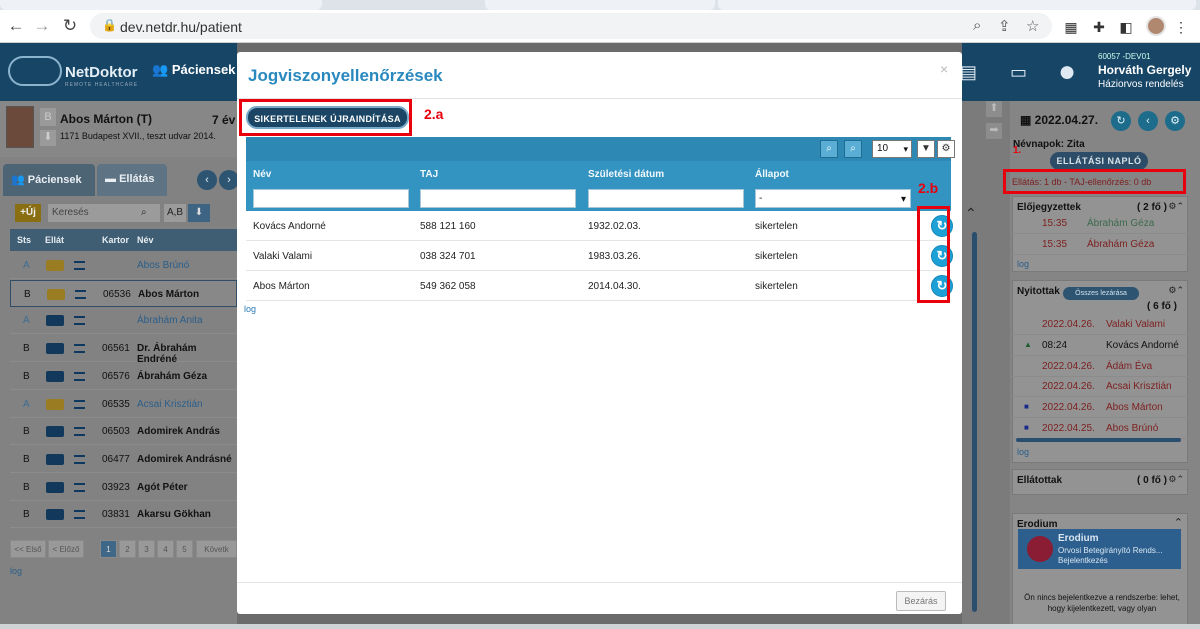 The width and height of the screenshot is (1200, 629). Describe the element at coordinates (1099, 161) in the screenshot. I see `ellatasi-naplo-button: ELLÁTÁSI NAPLÓ` at that location.